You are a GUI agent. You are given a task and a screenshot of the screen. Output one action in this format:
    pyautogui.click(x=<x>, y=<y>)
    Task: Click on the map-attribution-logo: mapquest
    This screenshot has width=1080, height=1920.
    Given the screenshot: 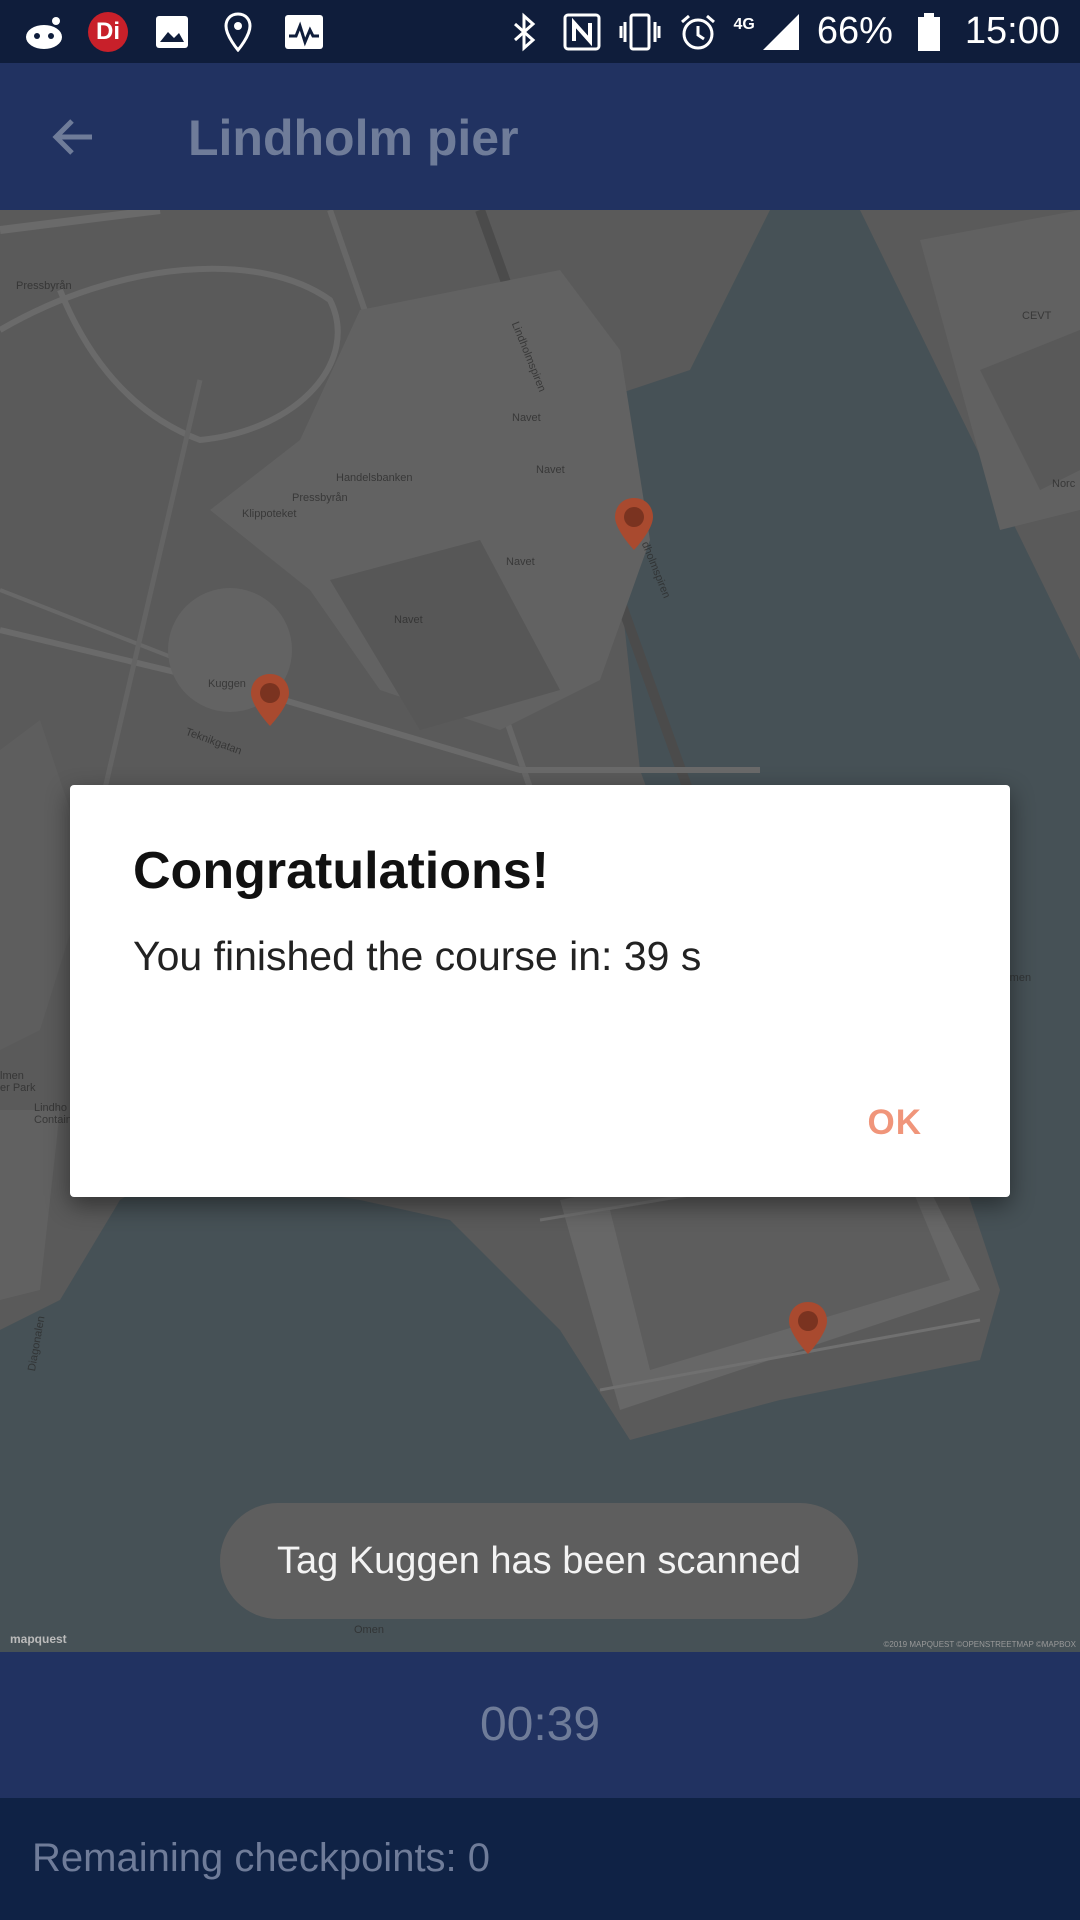 What is the action you would take?
    pyautogui.click(x=38, y=1639)
    